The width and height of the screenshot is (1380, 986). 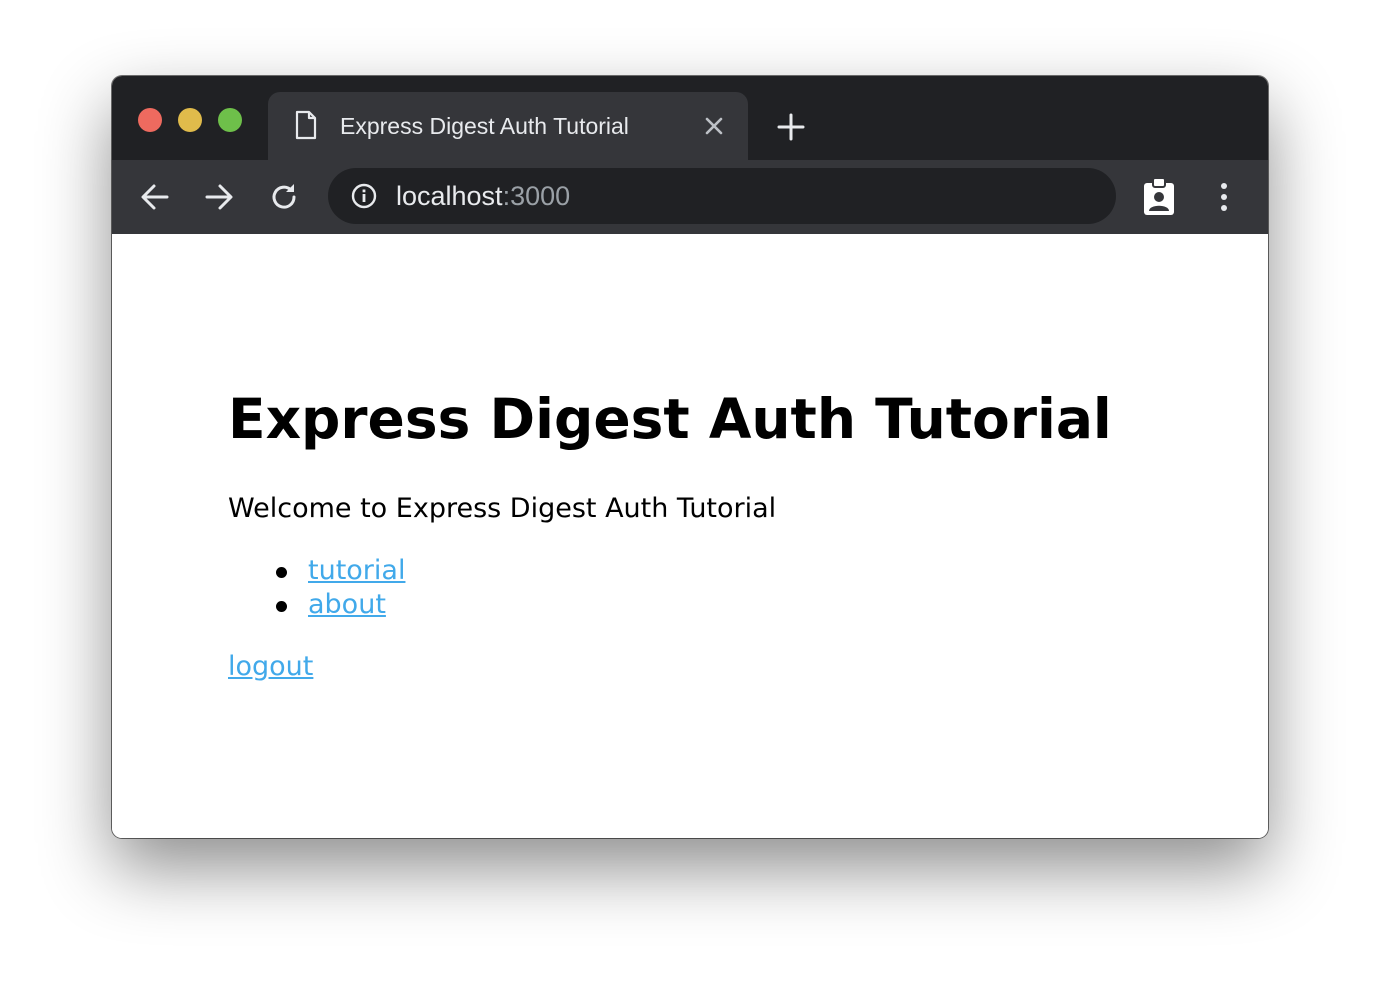 What do you see at coordinates (1224, 197) in the screenshot?
I see `kebab-menu-icon` at bounding box center [1224, 197].